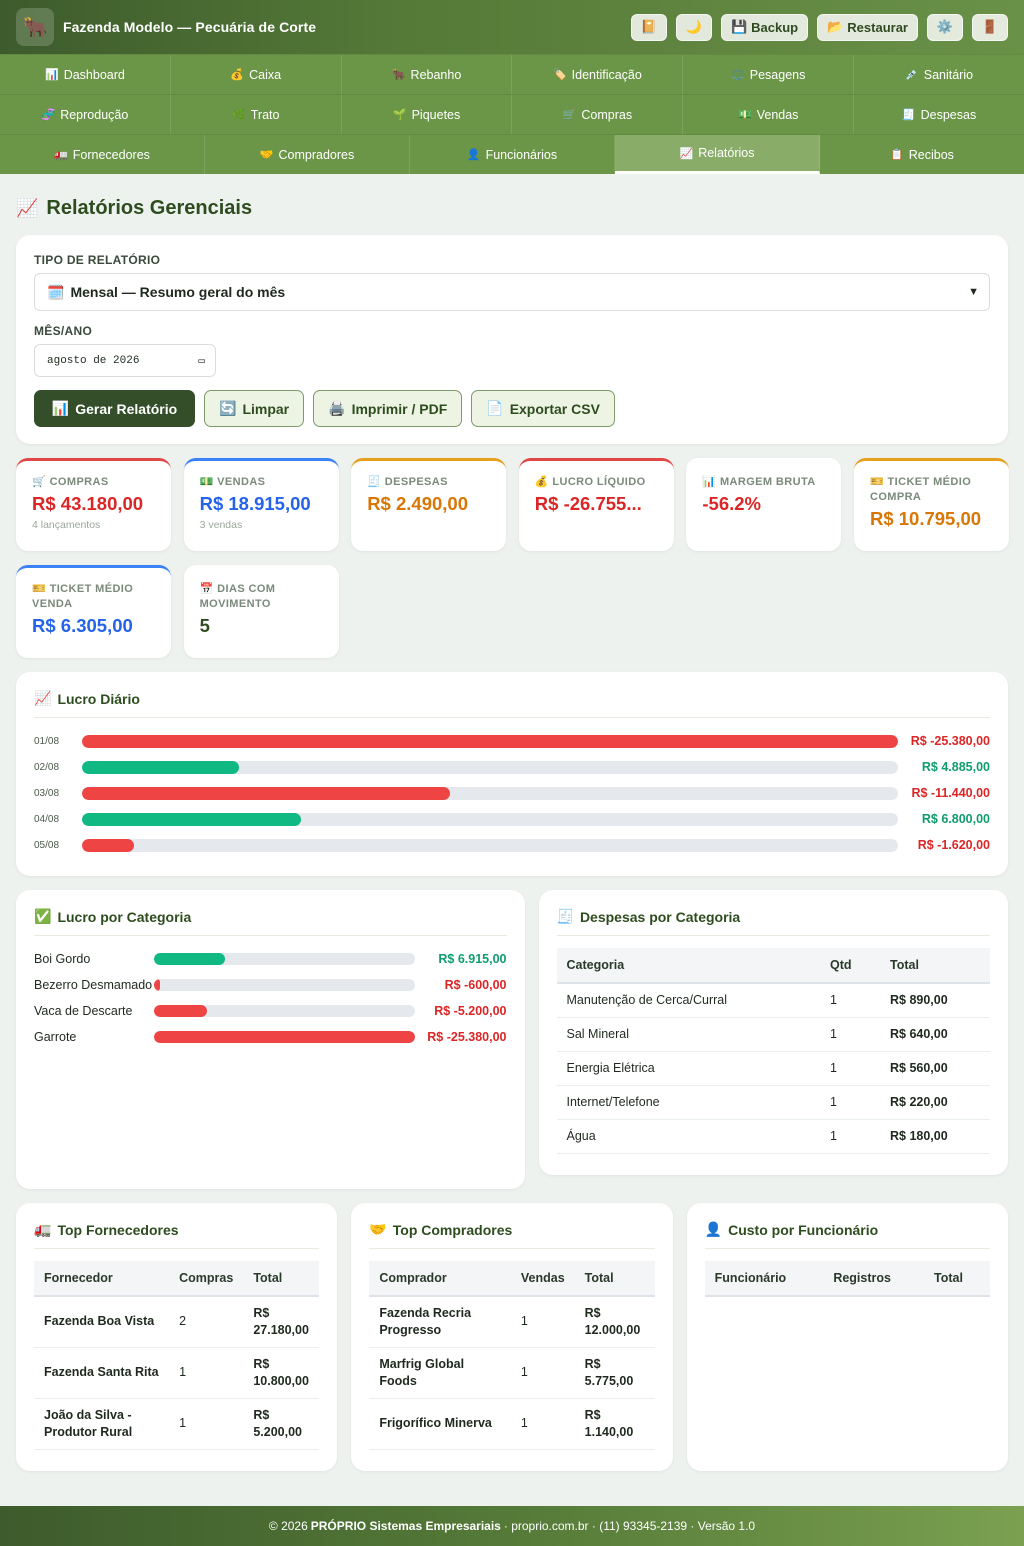 The height and width of the screenshot is (1546, 1024). I want to click on nav-item-sanitario: 💉 Sanitário, so click(939, 74).